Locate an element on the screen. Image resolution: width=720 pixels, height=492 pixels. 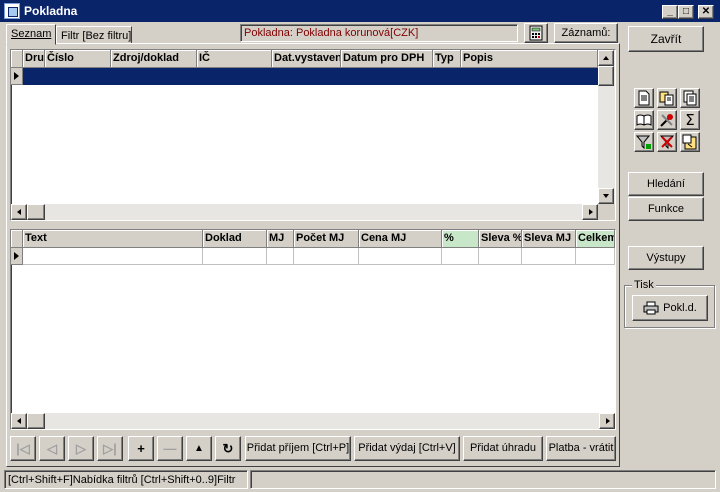
print-group-label: Tisk is located at coordinates (644, 285).